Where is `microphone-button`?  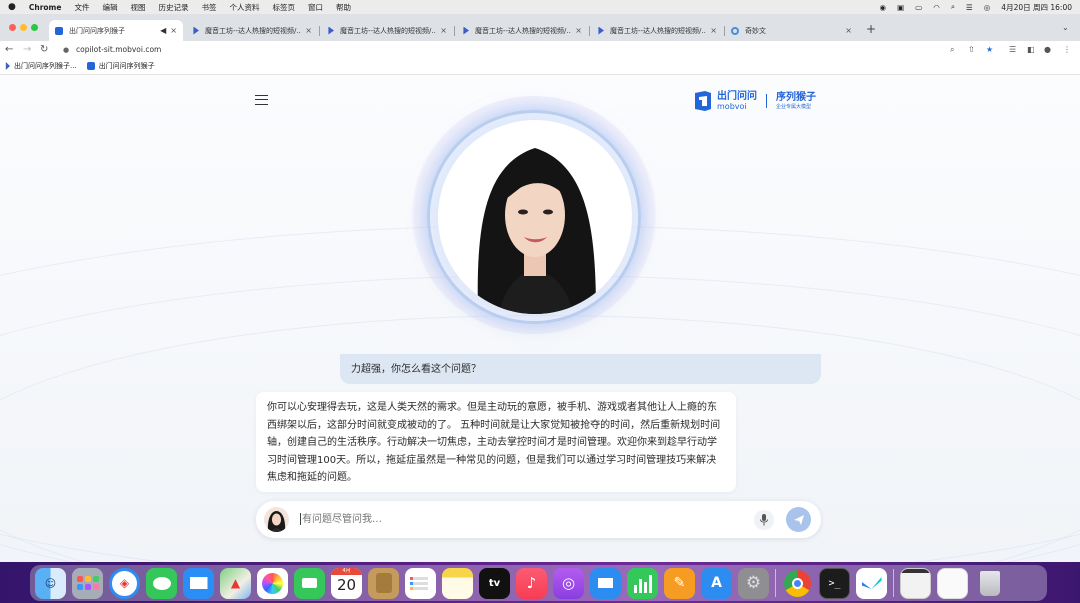 microphone-button is located at coordinates (764, 520).